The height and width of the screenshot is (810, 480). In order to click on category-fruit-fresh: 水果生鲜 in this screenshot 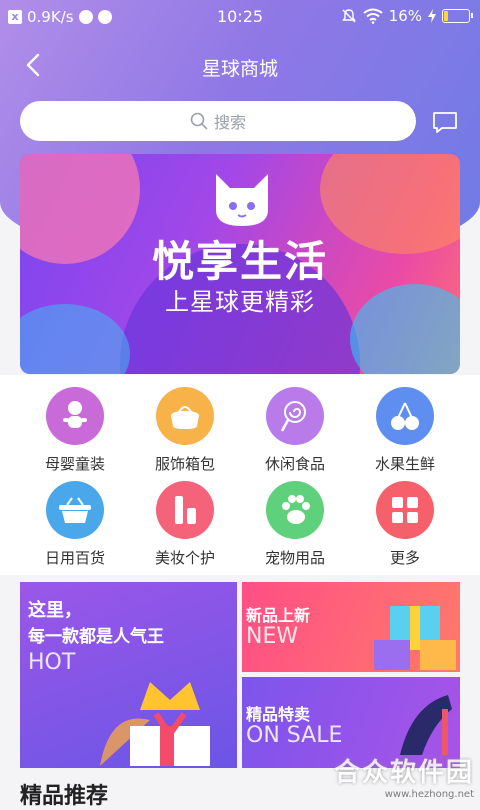, I will do `click(405, 430)`.